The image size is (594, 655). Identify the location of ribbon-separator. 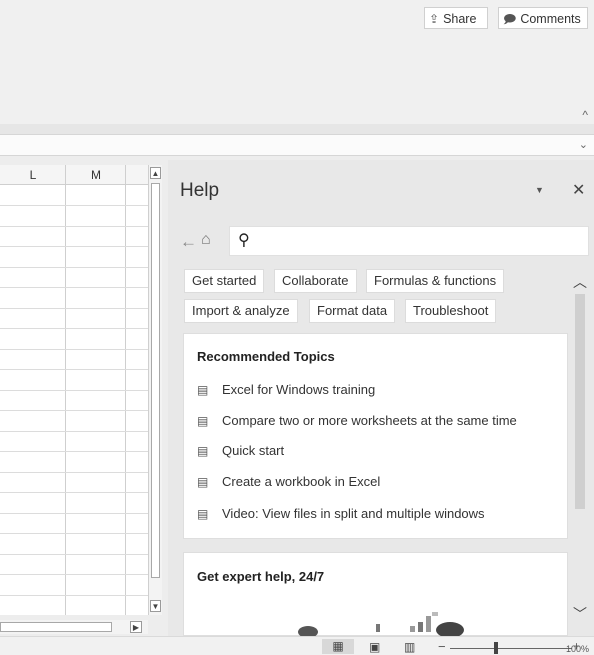
(297, 129).